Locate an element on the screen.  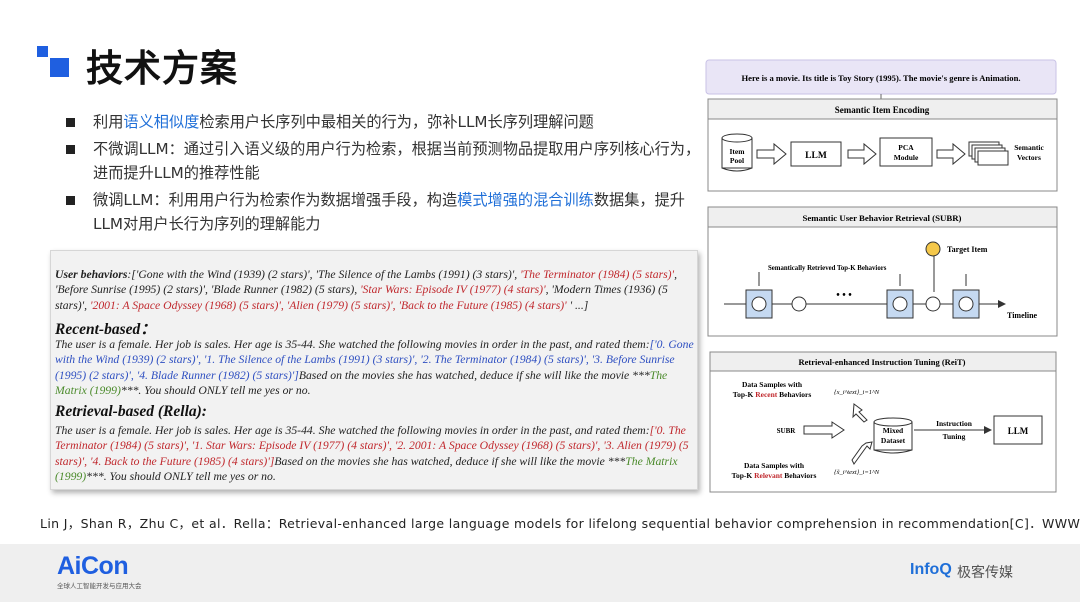
target-item-label: Target Item is located at coordinates (967, 249).